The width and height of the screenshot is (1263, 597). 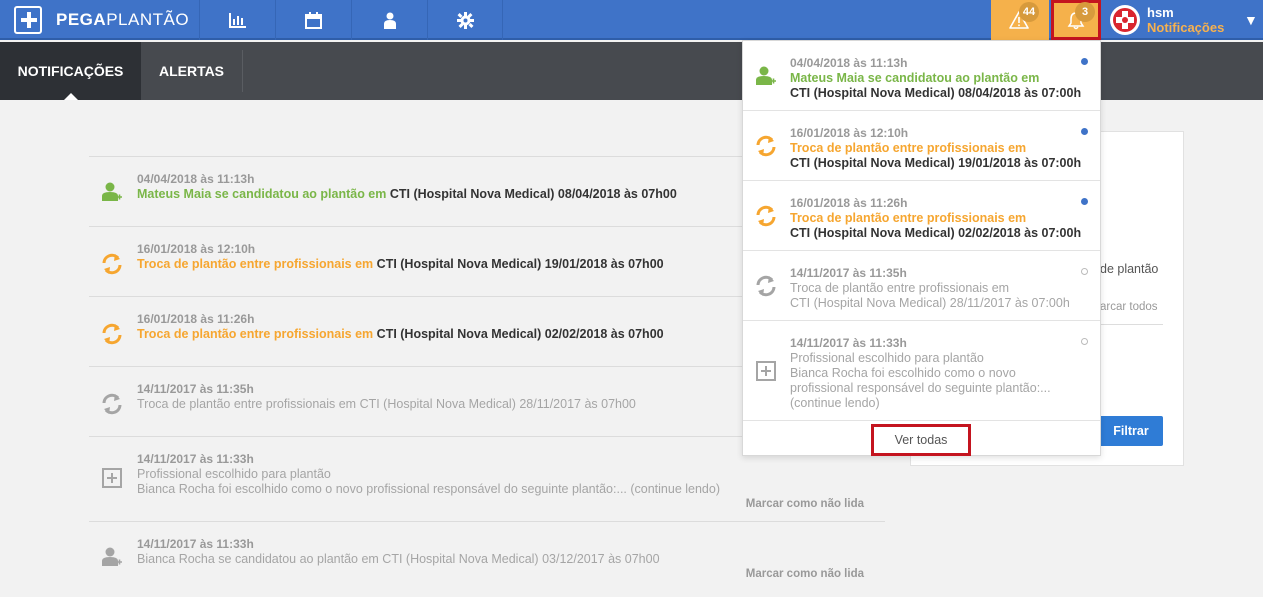 I want to click on chart-icon, so click(x=237, y=20).